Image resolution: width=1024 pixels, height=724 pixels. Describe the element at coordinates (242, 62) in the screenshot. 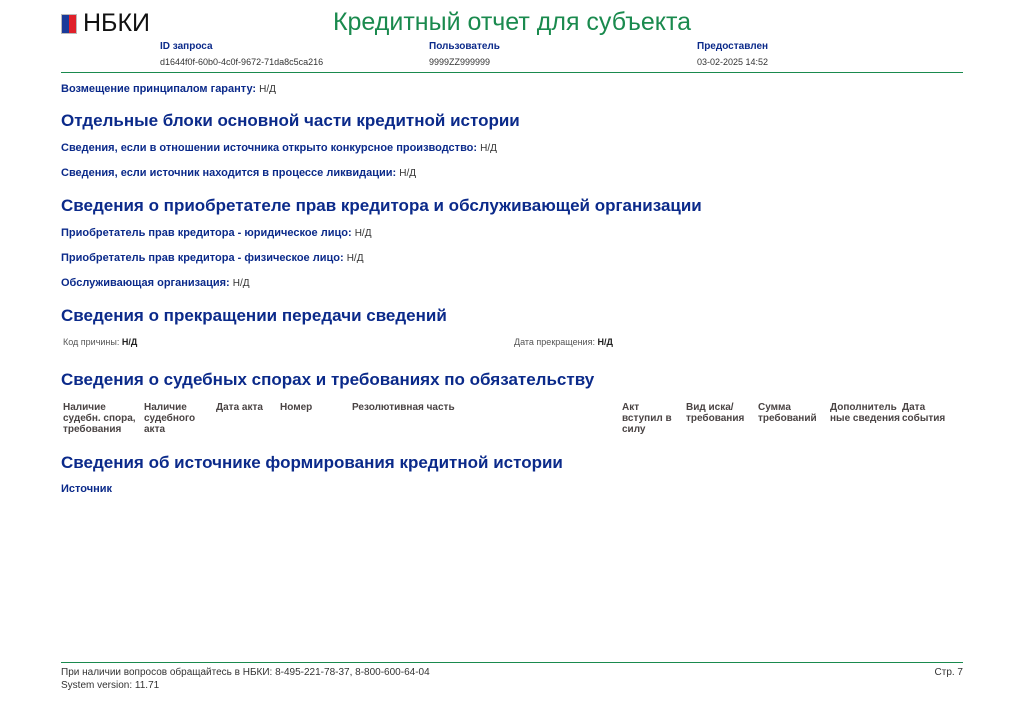

I see `request-id: d1644f0f-60b0-4c0f-9672-71da8c5ca216` at that location.